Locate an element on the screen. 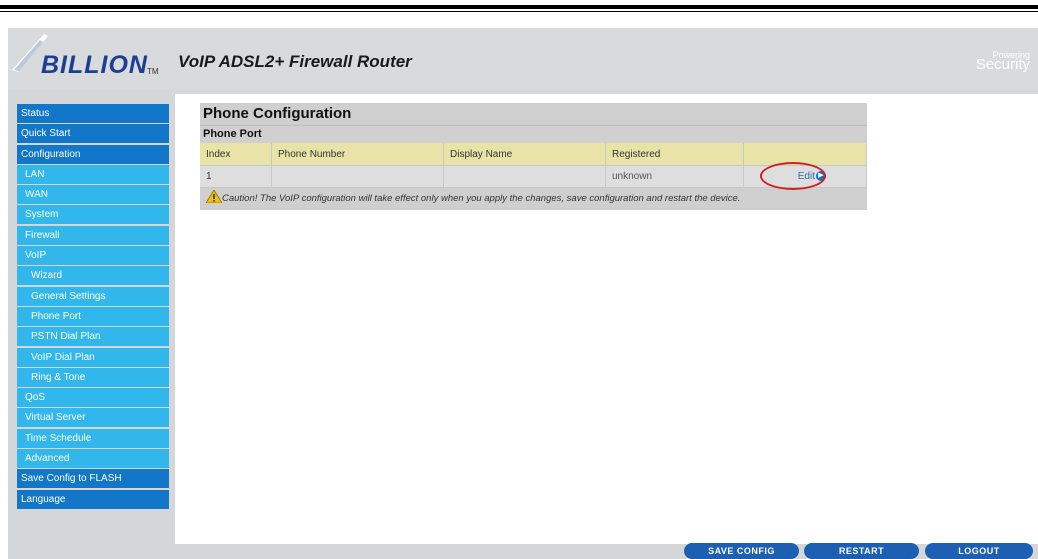 This screenshot has height=559, width=1038. restart-button: RESTART is located at coordinates (861, 551).